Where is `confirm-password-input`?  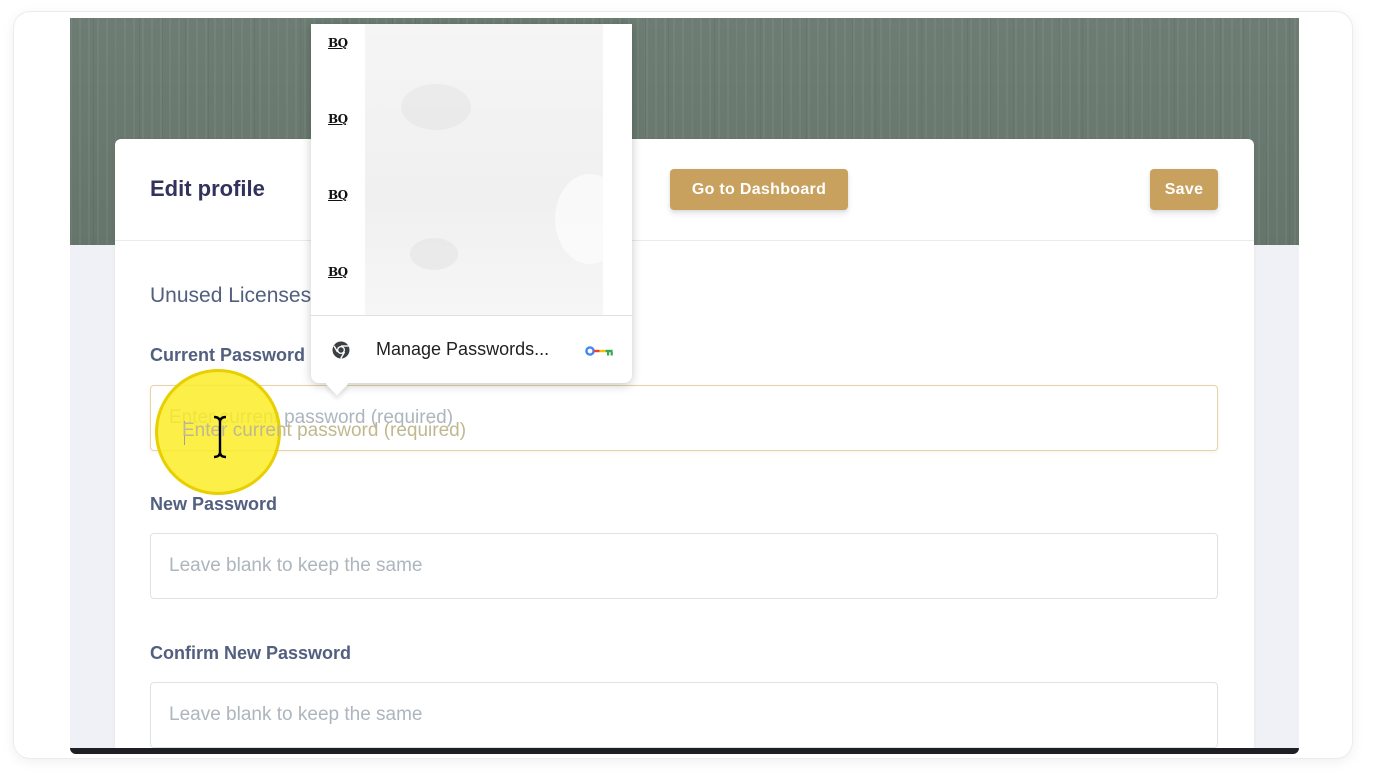
confirm-password-input is located at coordinates (684, 715).